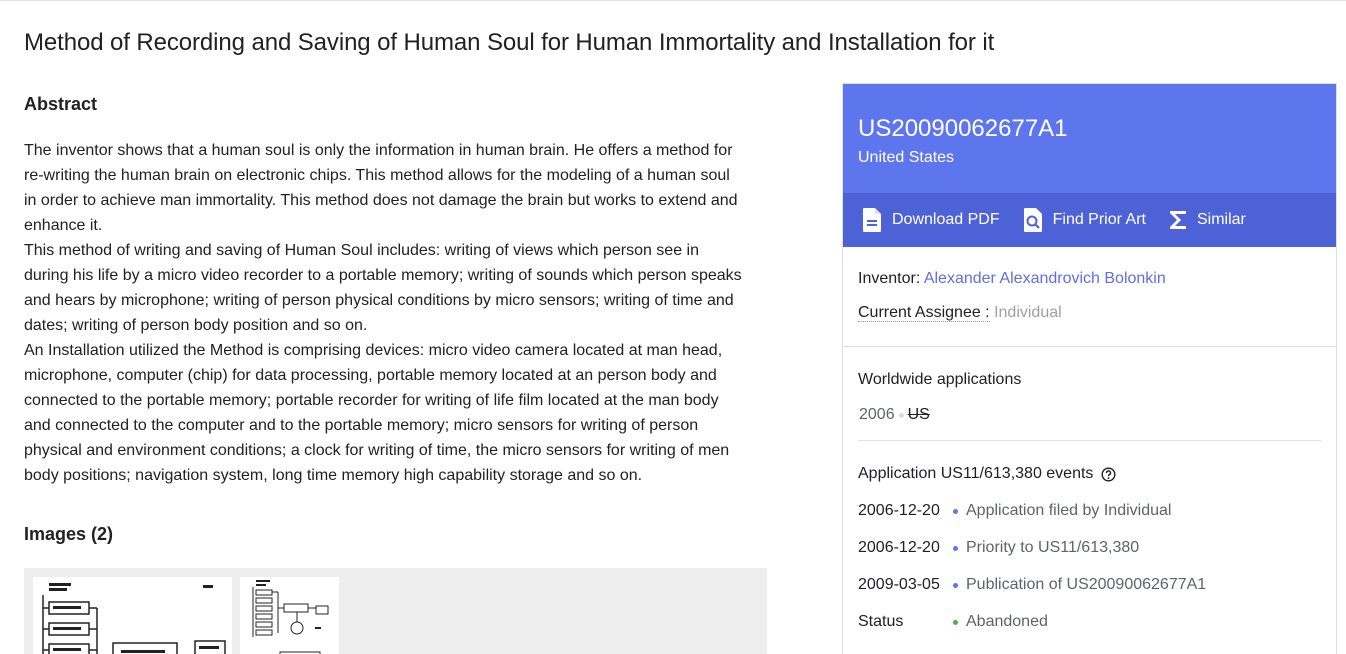 The image size is (1346, 654). I want to click on inventor-link: Alexander Alexandrovich Bolonkin, so click(1045, 278).